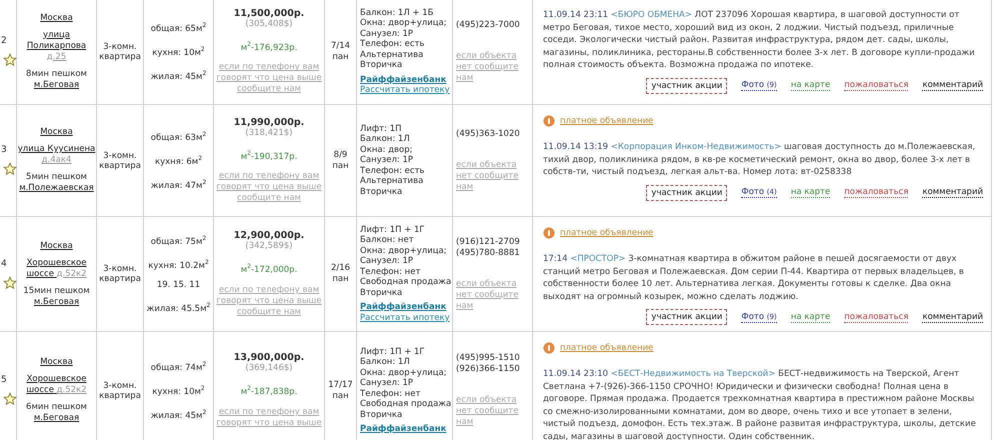  I want to click on street-link: улица Куусинена д.4ак4, so click(56, 155).